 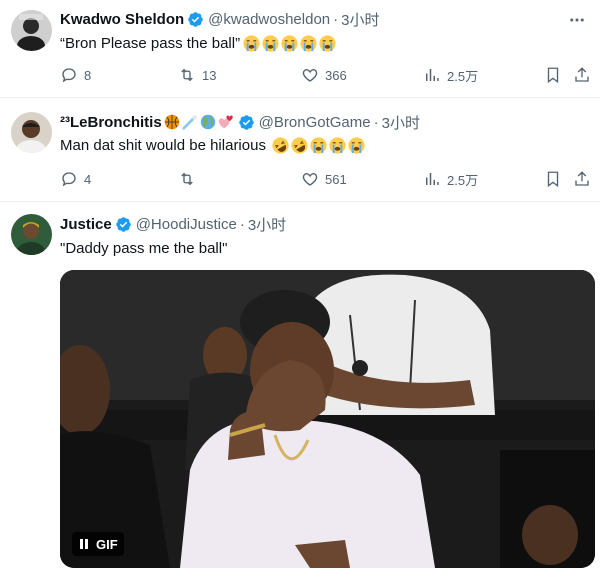 I want to click on tweet-header: ²³LeBronchitis @BronGotGame · 3小时, so click(x=324, y=122).